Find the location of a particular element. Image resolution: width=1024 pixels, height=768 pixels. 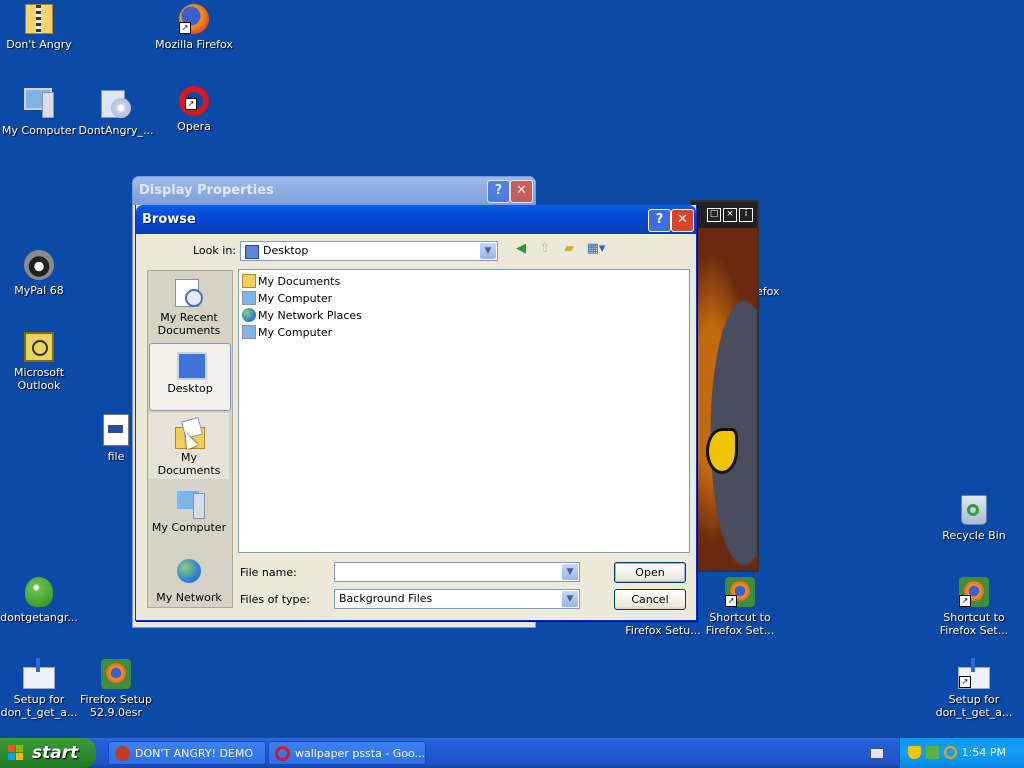

setup-download-icon: ↗ is located at coordinates (974, 673).